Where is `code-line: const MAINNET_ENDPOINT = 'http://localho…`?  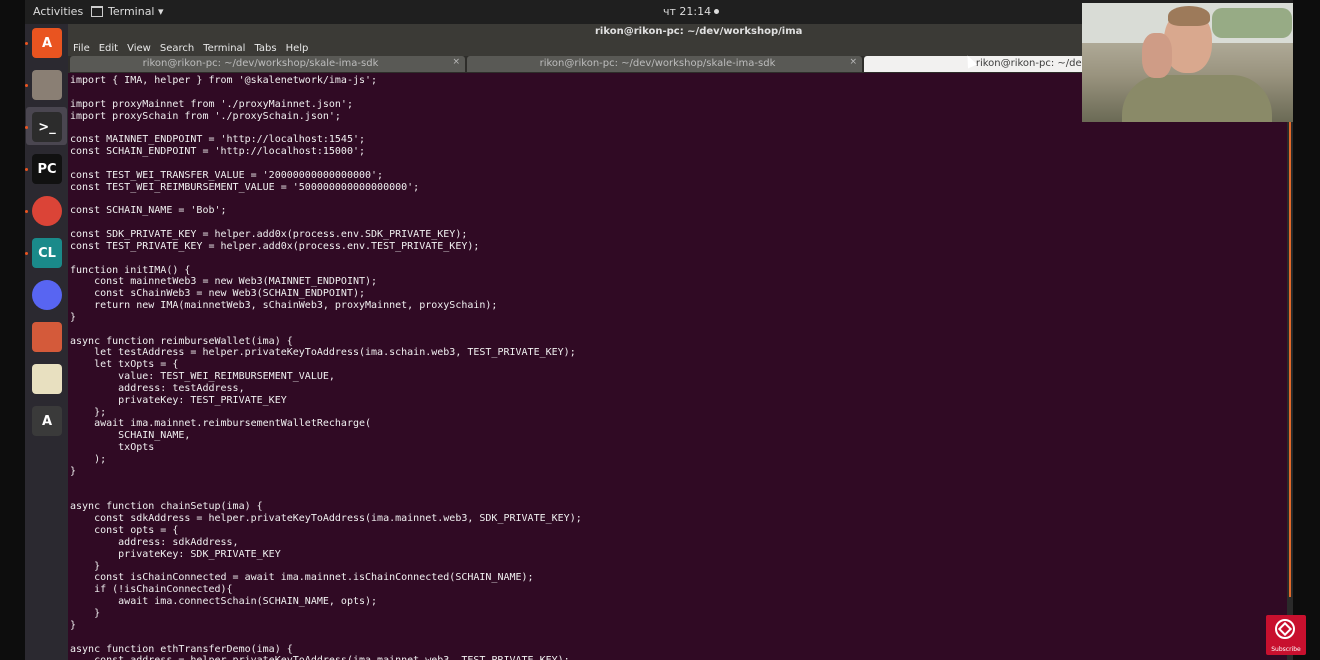 code-line: const MAINNET_ENDPOINT = 'http://localho… is located at coordinates (218, 140).